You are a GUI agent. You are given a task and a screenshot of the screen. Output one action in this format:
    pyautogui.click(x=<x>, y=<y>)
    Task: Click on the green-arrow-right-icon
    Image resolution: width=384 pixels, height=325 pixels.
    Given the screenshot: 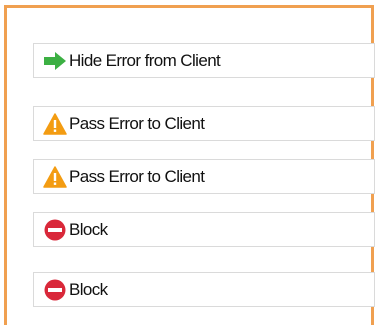 What is the action you would take?
    pyautogui.click(x=55, y=61)
    